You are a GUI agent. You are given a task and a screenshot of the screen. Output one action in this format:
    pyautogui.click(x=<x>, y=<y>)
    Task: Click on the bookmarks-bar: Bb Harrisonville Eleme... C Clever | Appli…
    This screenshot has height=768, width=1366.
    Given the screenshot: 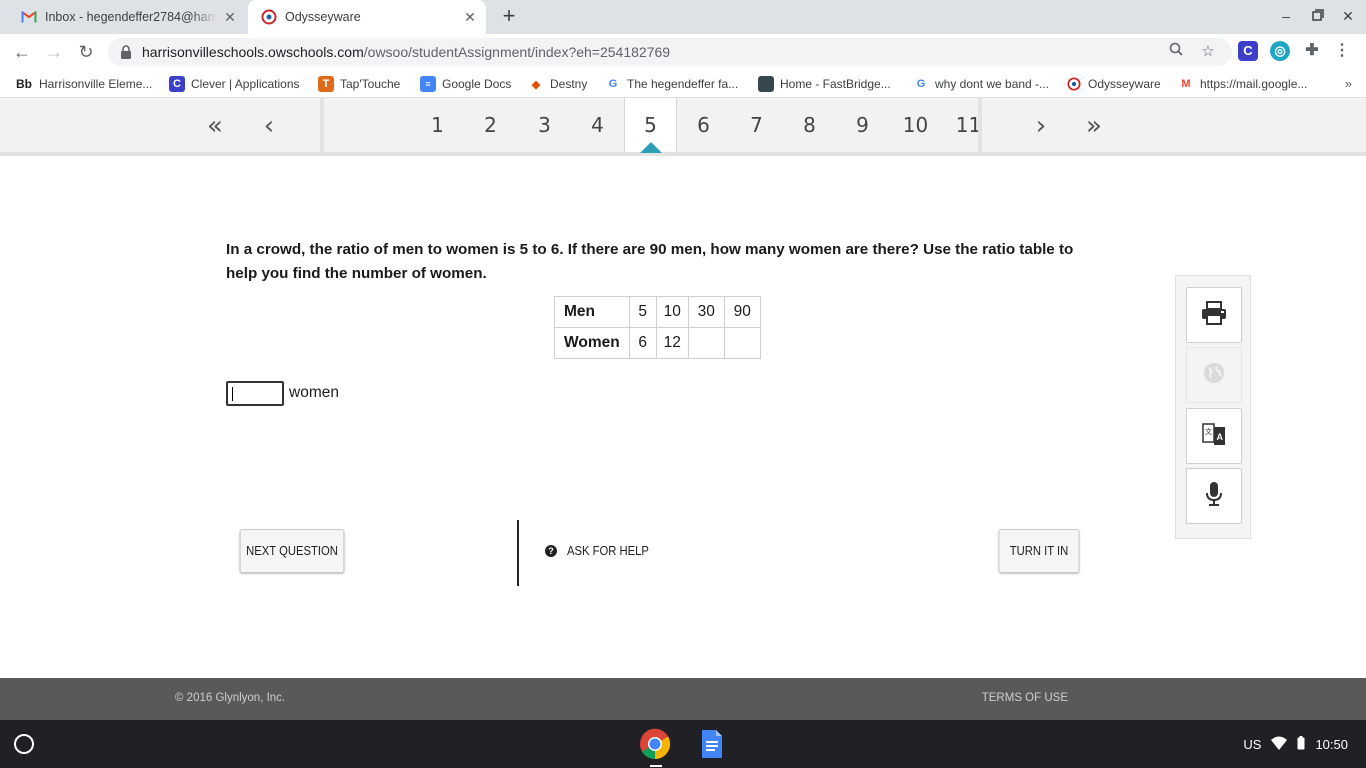 What is the action you would take?
    pyautogui.click(x=683, y=84)
    